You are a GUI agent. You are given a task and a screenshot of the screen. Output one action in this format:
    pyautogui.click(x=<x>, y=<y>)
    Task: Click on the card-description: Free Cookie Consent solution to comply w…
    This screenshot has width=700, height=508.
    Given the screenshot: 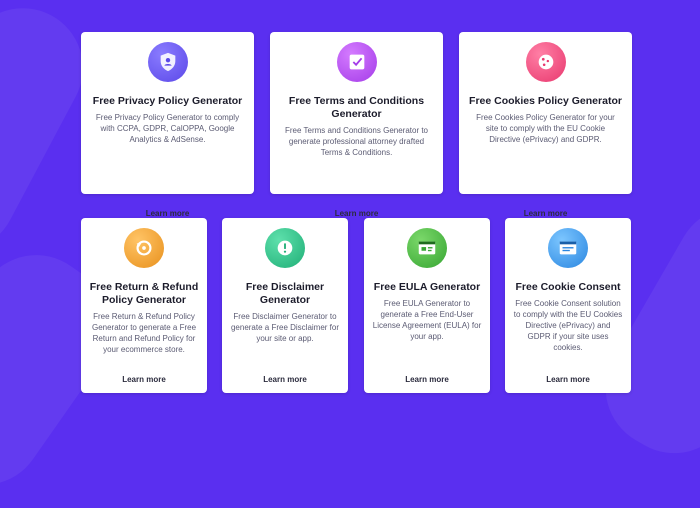 What is the action you would take?
    pyautogui.click(x=568, y=325)
    